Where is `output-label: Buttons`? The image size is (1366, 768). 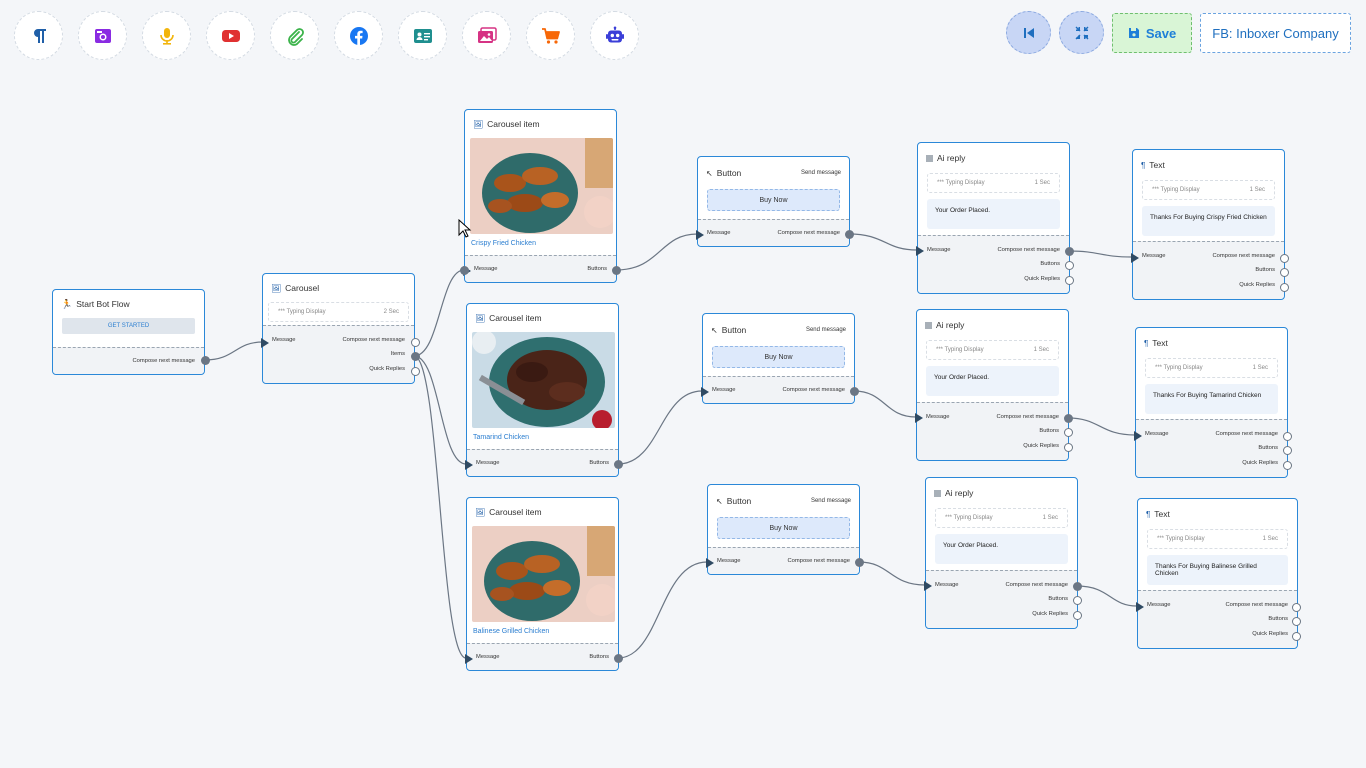 output-label: Buttons is located at coordinates (599, 463).